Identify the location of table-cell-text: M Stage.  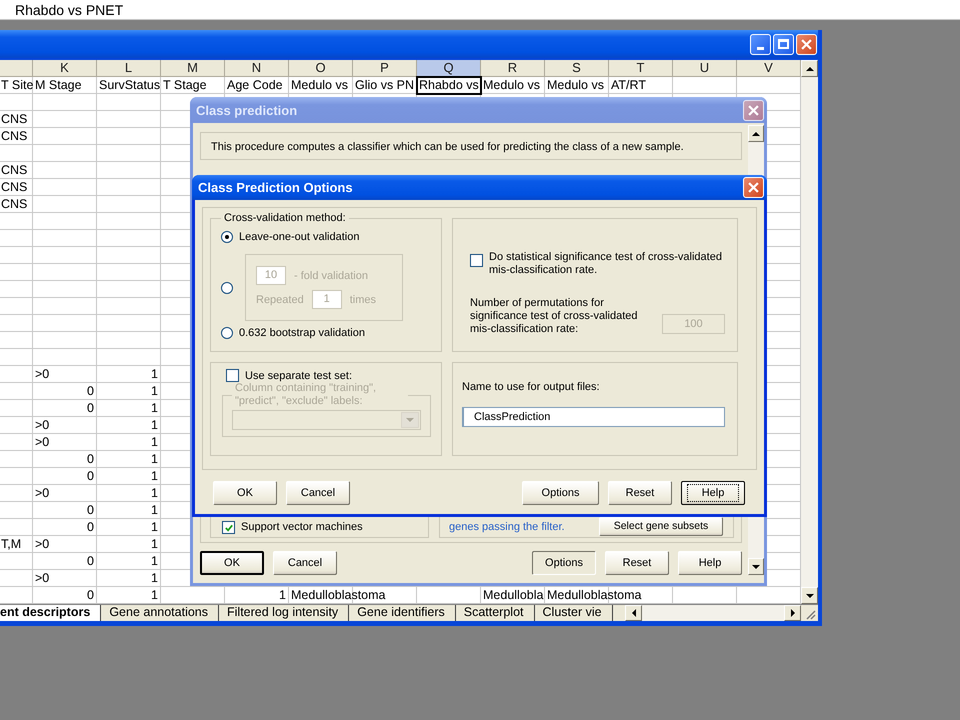
(58, 85).